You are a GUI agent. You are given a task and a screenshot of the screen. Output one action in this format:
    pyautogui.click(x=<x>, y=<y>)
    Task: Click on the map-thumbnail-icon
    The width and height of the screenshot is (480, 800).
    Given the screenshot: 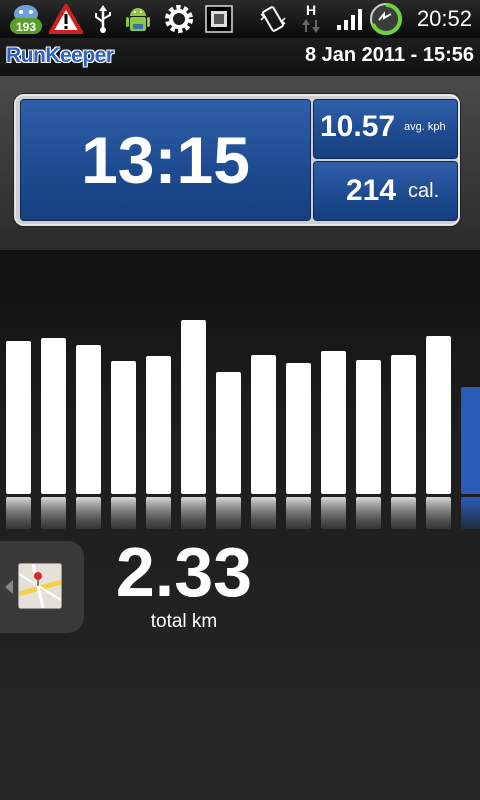 What is the action you would take?
    pyautogui.click(x=40, y=586)
    